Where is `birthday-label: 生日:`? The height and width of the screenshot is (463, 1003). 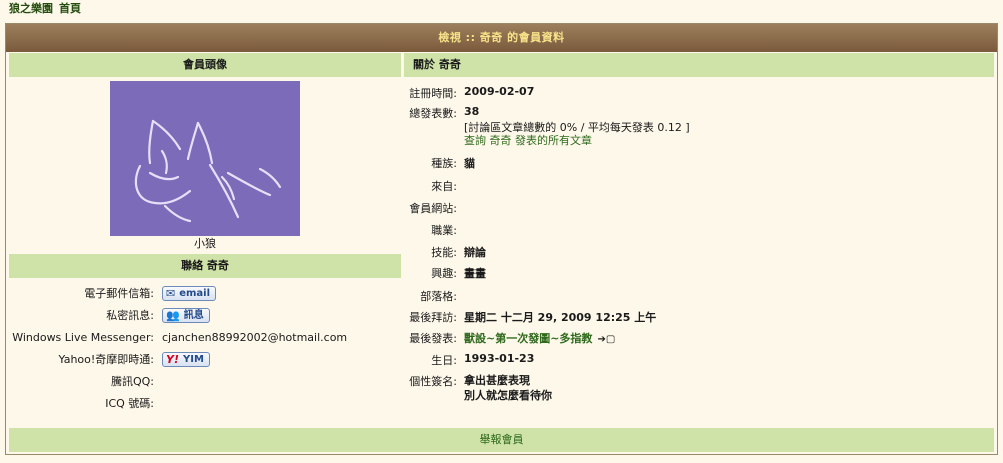
birthday-label: 生日: is located at coordinates (444, 360).